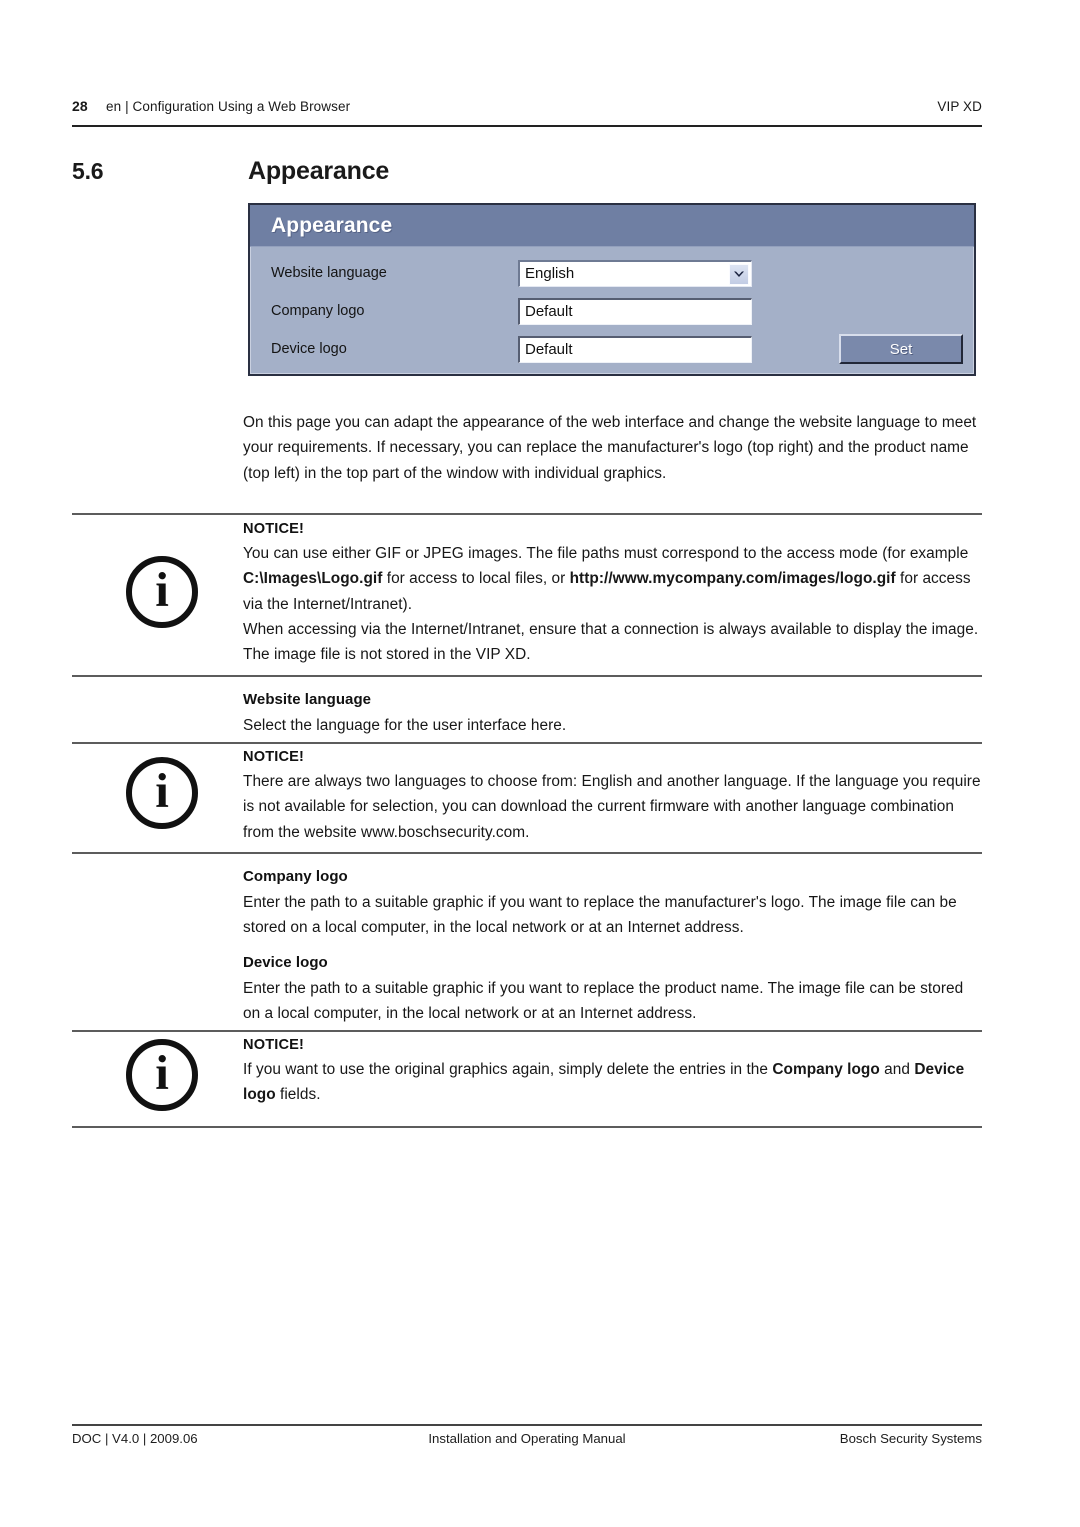 This screenshot has width=1080, height=1527. What do you see at coordinates (901, 349) in the screenshot?
I see `set-button: Set` at bounding box center [901, 349].